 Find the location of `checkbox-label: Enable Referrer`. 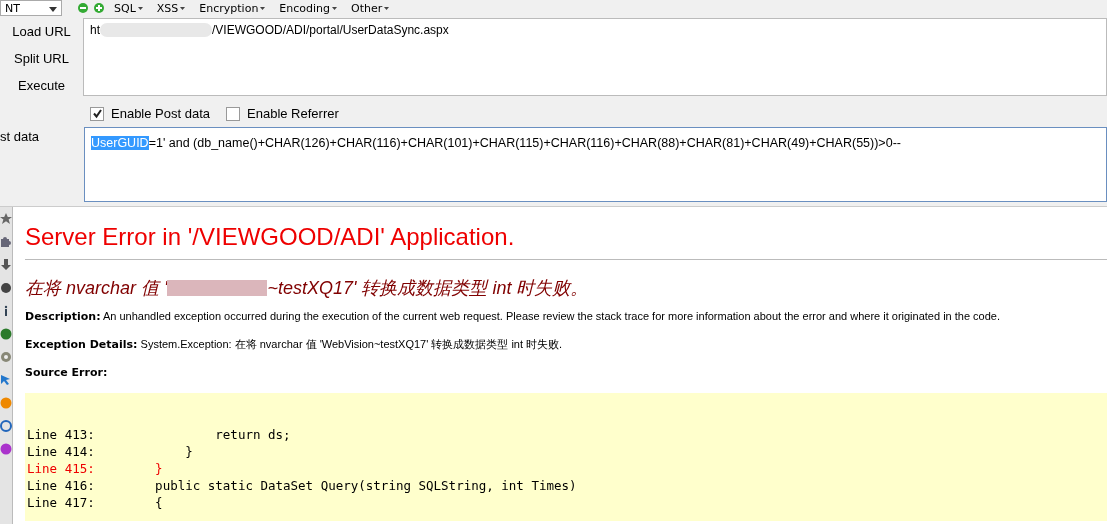

checkbox-label: Enable Referrer is located at coordinates (293, 113).